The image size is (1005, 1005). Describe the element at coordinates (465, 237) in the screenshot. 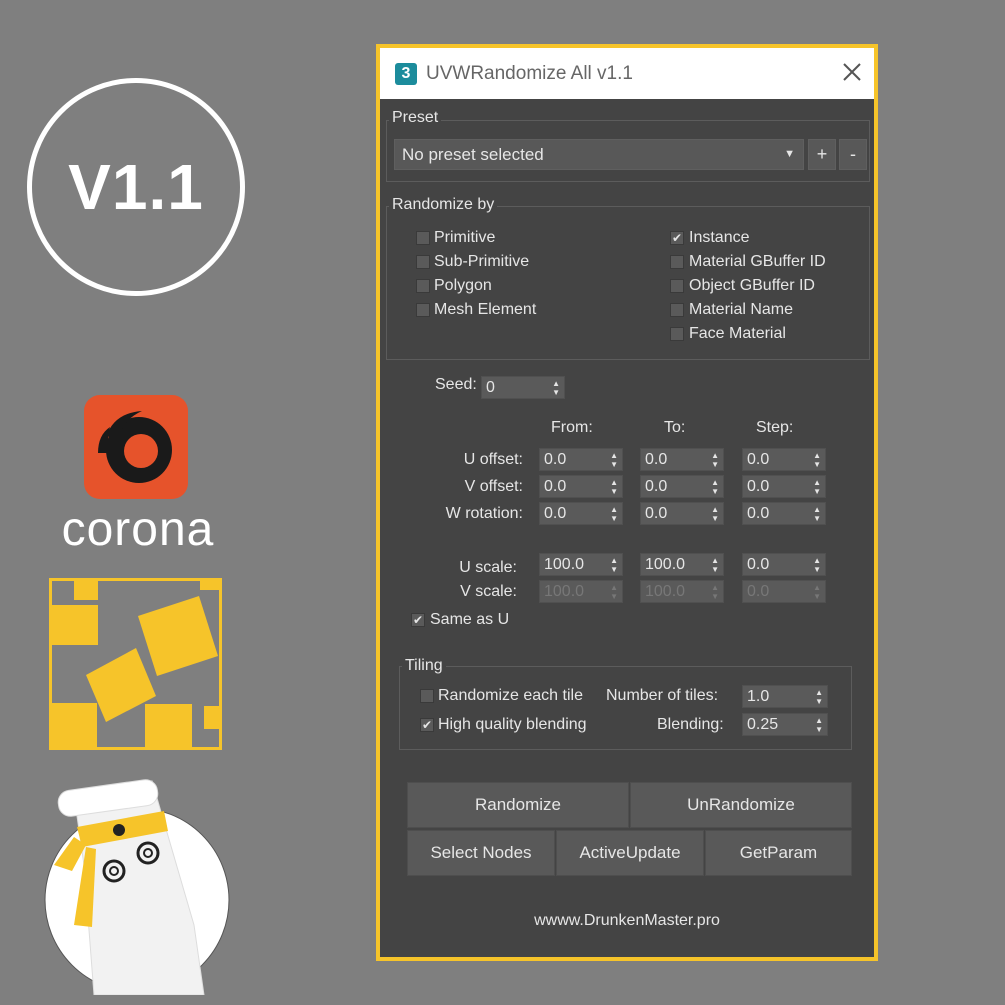

I see `option-label-primitive: Primitive` at that location.